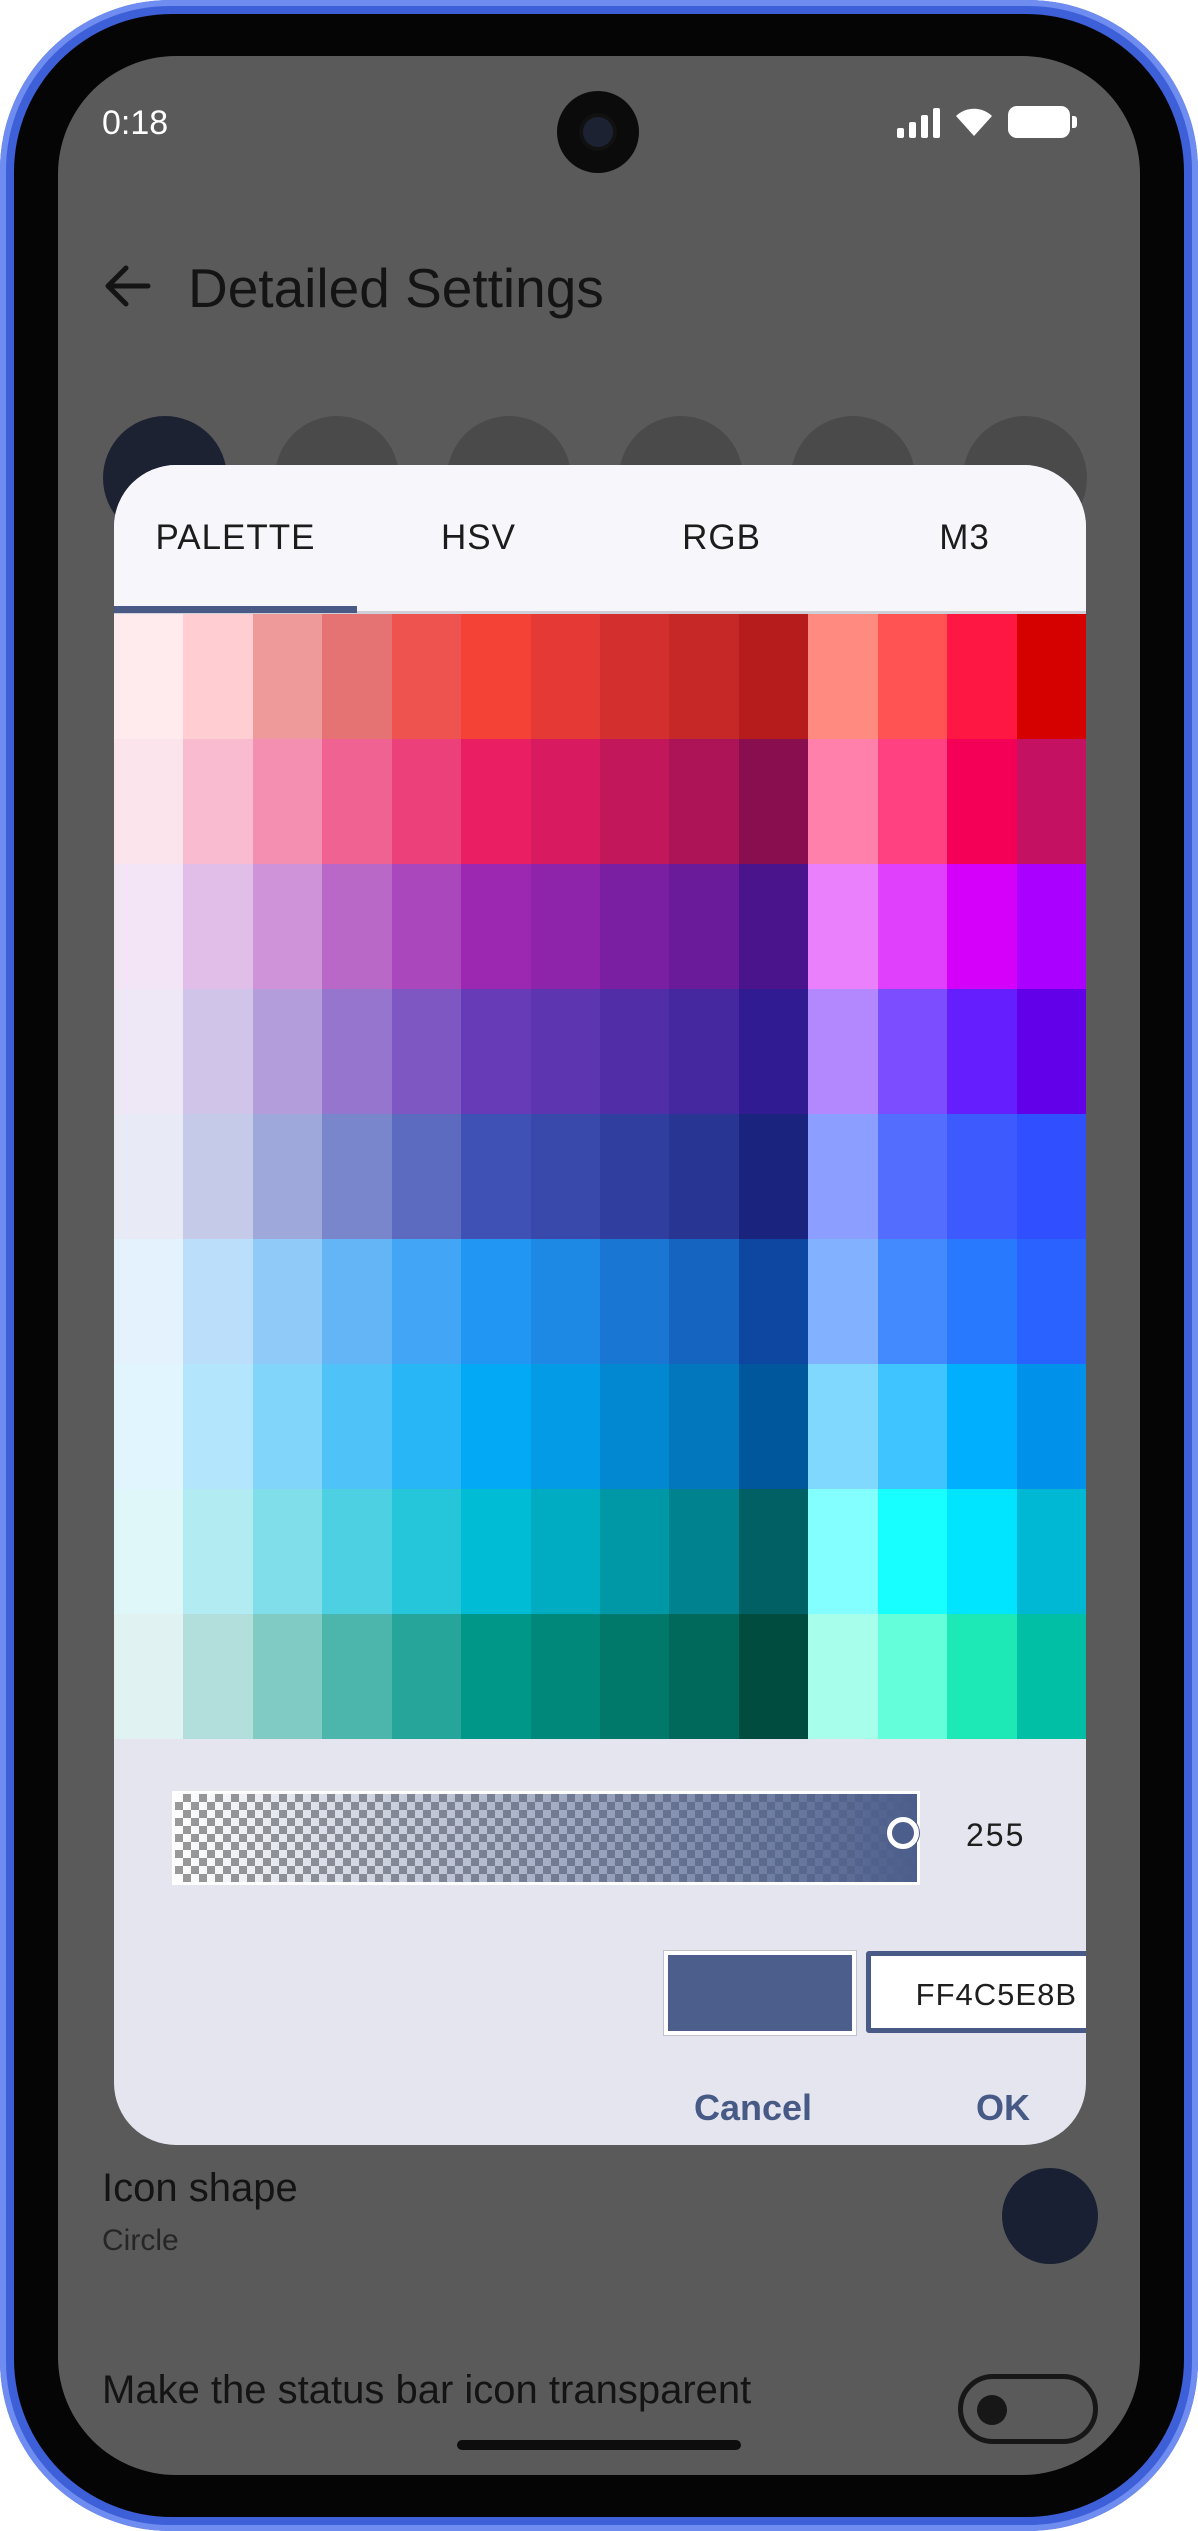 This screenshot has height=2531, width=1198. I want to click on tab-rgb: RGB, so click(721, 538).